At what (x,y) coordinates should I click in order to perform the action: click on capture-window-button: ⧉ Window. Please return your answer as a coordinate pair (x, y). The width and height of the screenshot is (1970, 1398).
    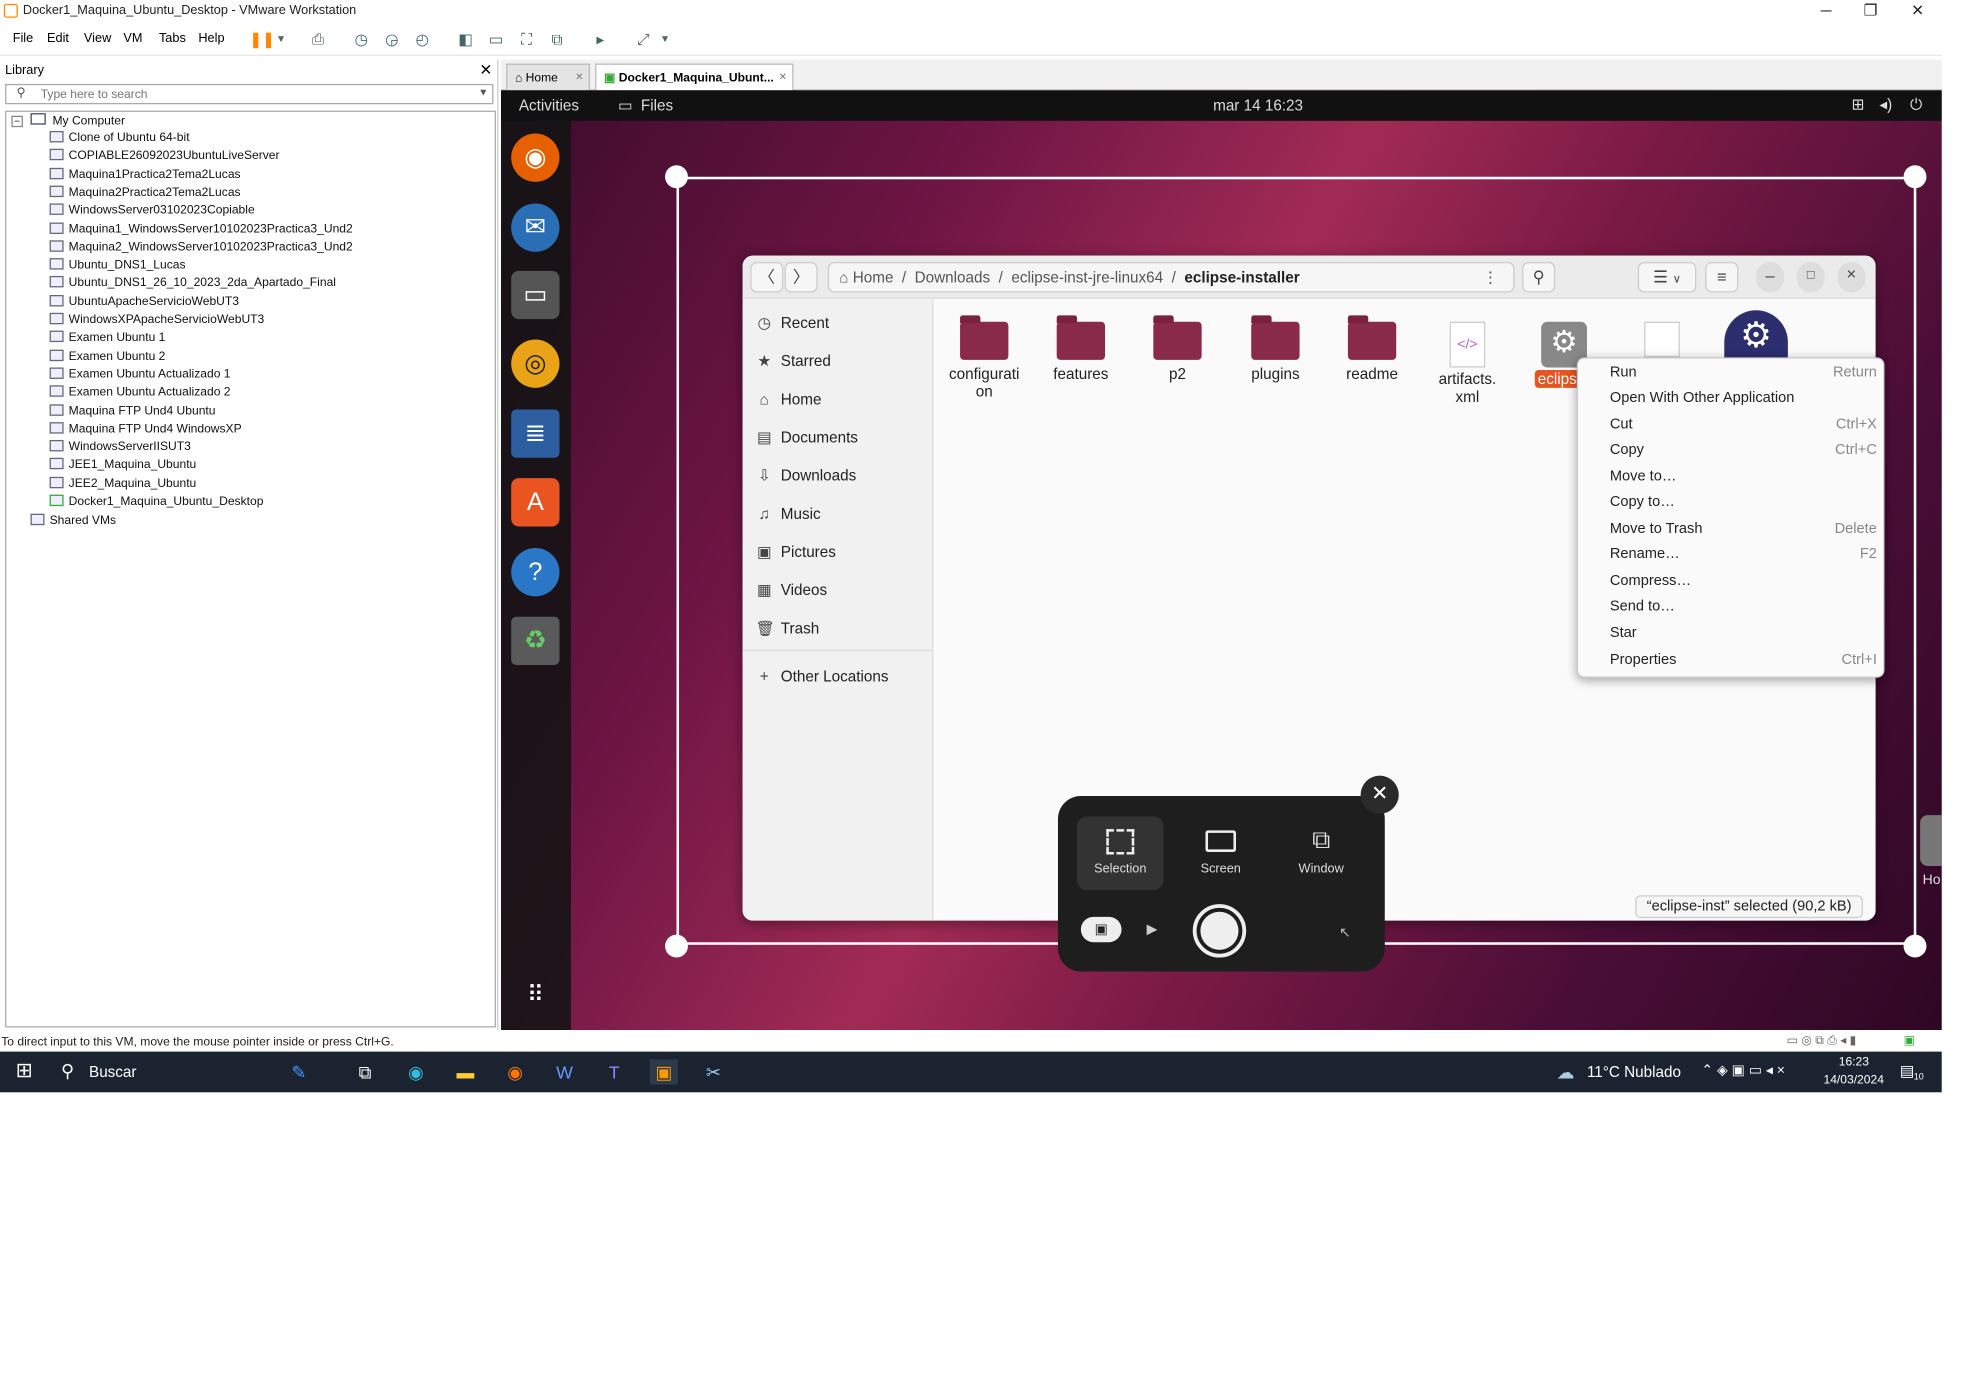
    Looking at the image, I should click on (1321, 853).